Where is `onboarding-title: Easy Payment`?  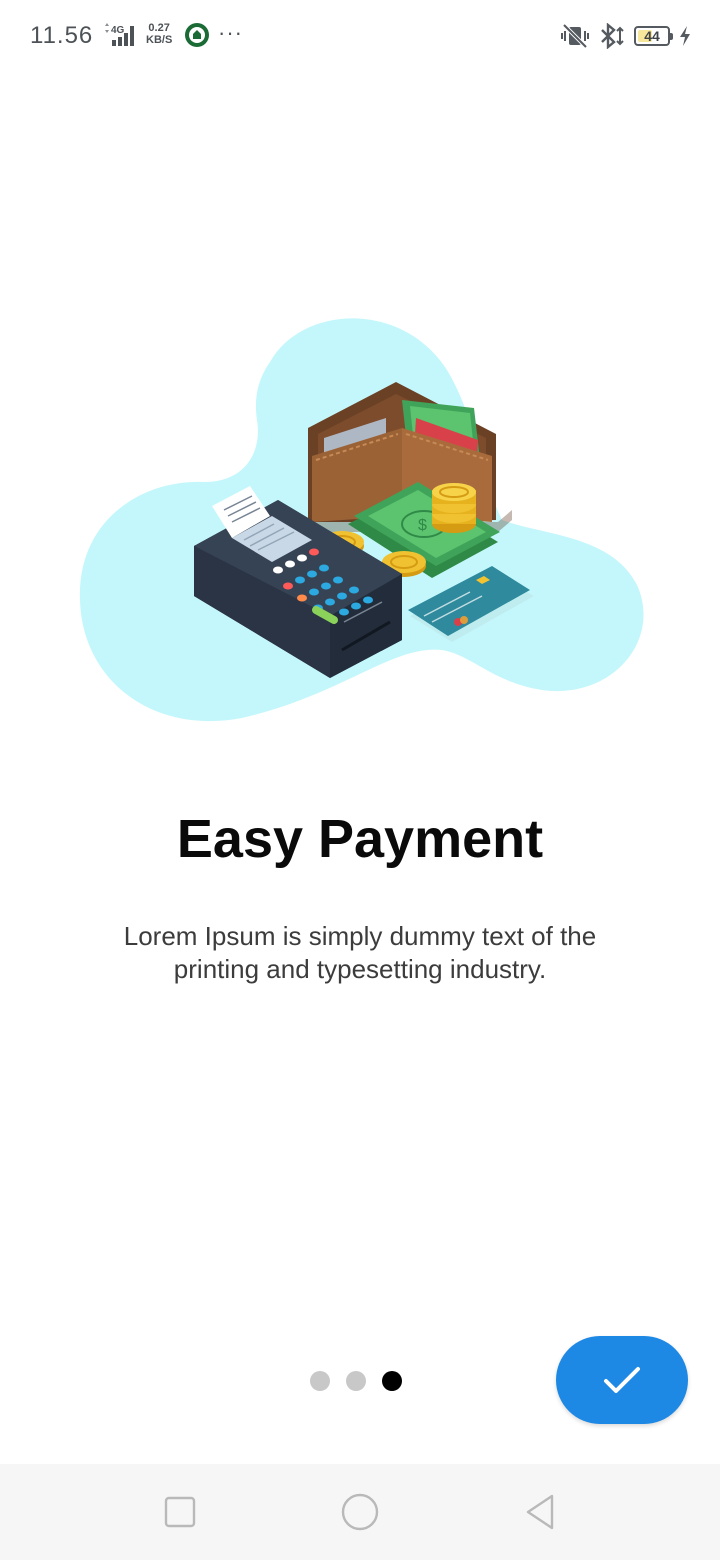
onboarding-title: Easy Payment is located at coordinates (360, 839).